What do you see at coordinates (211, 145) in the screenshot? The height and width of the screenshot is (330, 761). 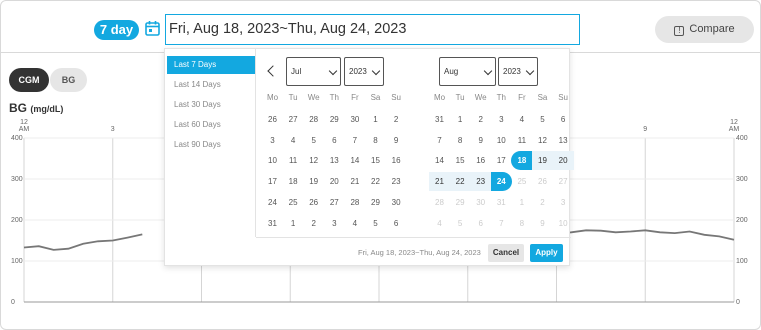 I see `preset-item: Last 90 Days` at bounding box center [211, 145].